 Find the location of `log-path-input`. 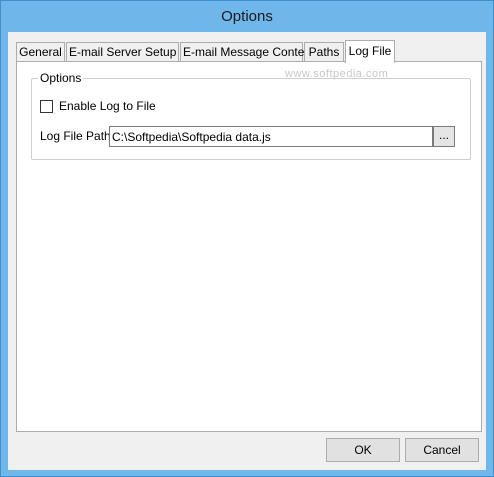

log-path-input is located at coordinates (271, 136).